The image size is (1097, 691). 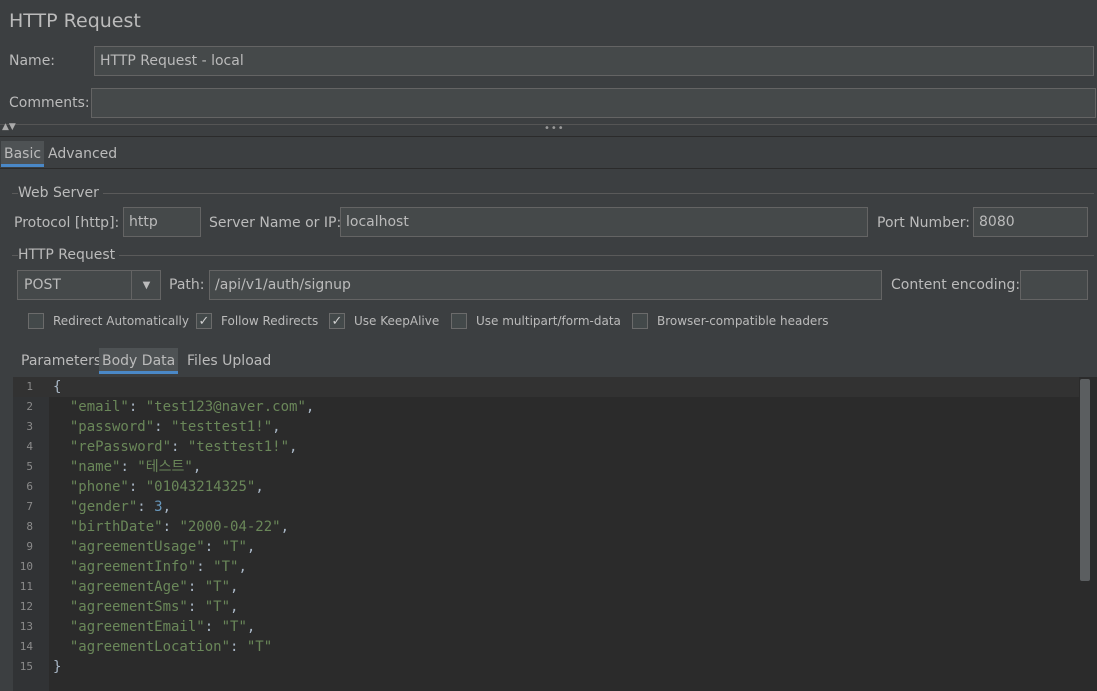 I want to click on browser-compatible-headers-checkbox: Browser-compatible headers, so click(x=730, y=321).